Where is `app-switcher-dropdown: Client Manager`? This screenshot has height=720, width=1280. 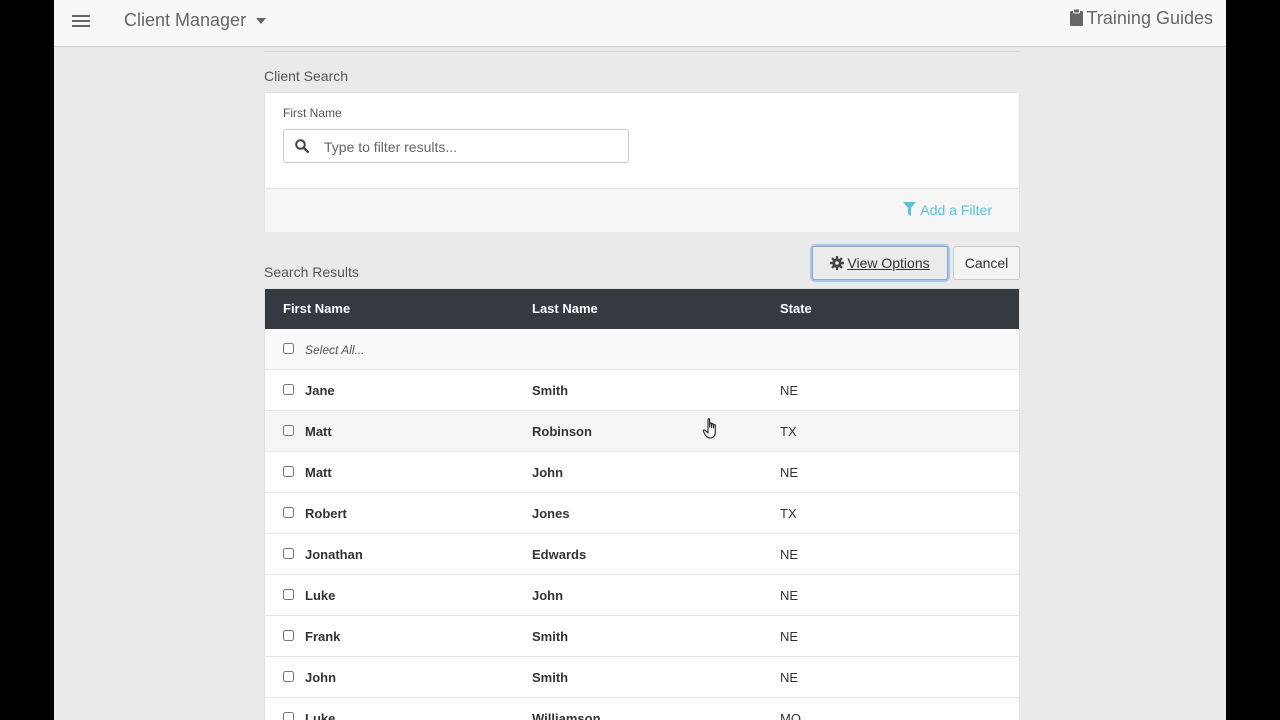
app-switcher-dropdown: Client Manager is located at coordinates (195, 20).